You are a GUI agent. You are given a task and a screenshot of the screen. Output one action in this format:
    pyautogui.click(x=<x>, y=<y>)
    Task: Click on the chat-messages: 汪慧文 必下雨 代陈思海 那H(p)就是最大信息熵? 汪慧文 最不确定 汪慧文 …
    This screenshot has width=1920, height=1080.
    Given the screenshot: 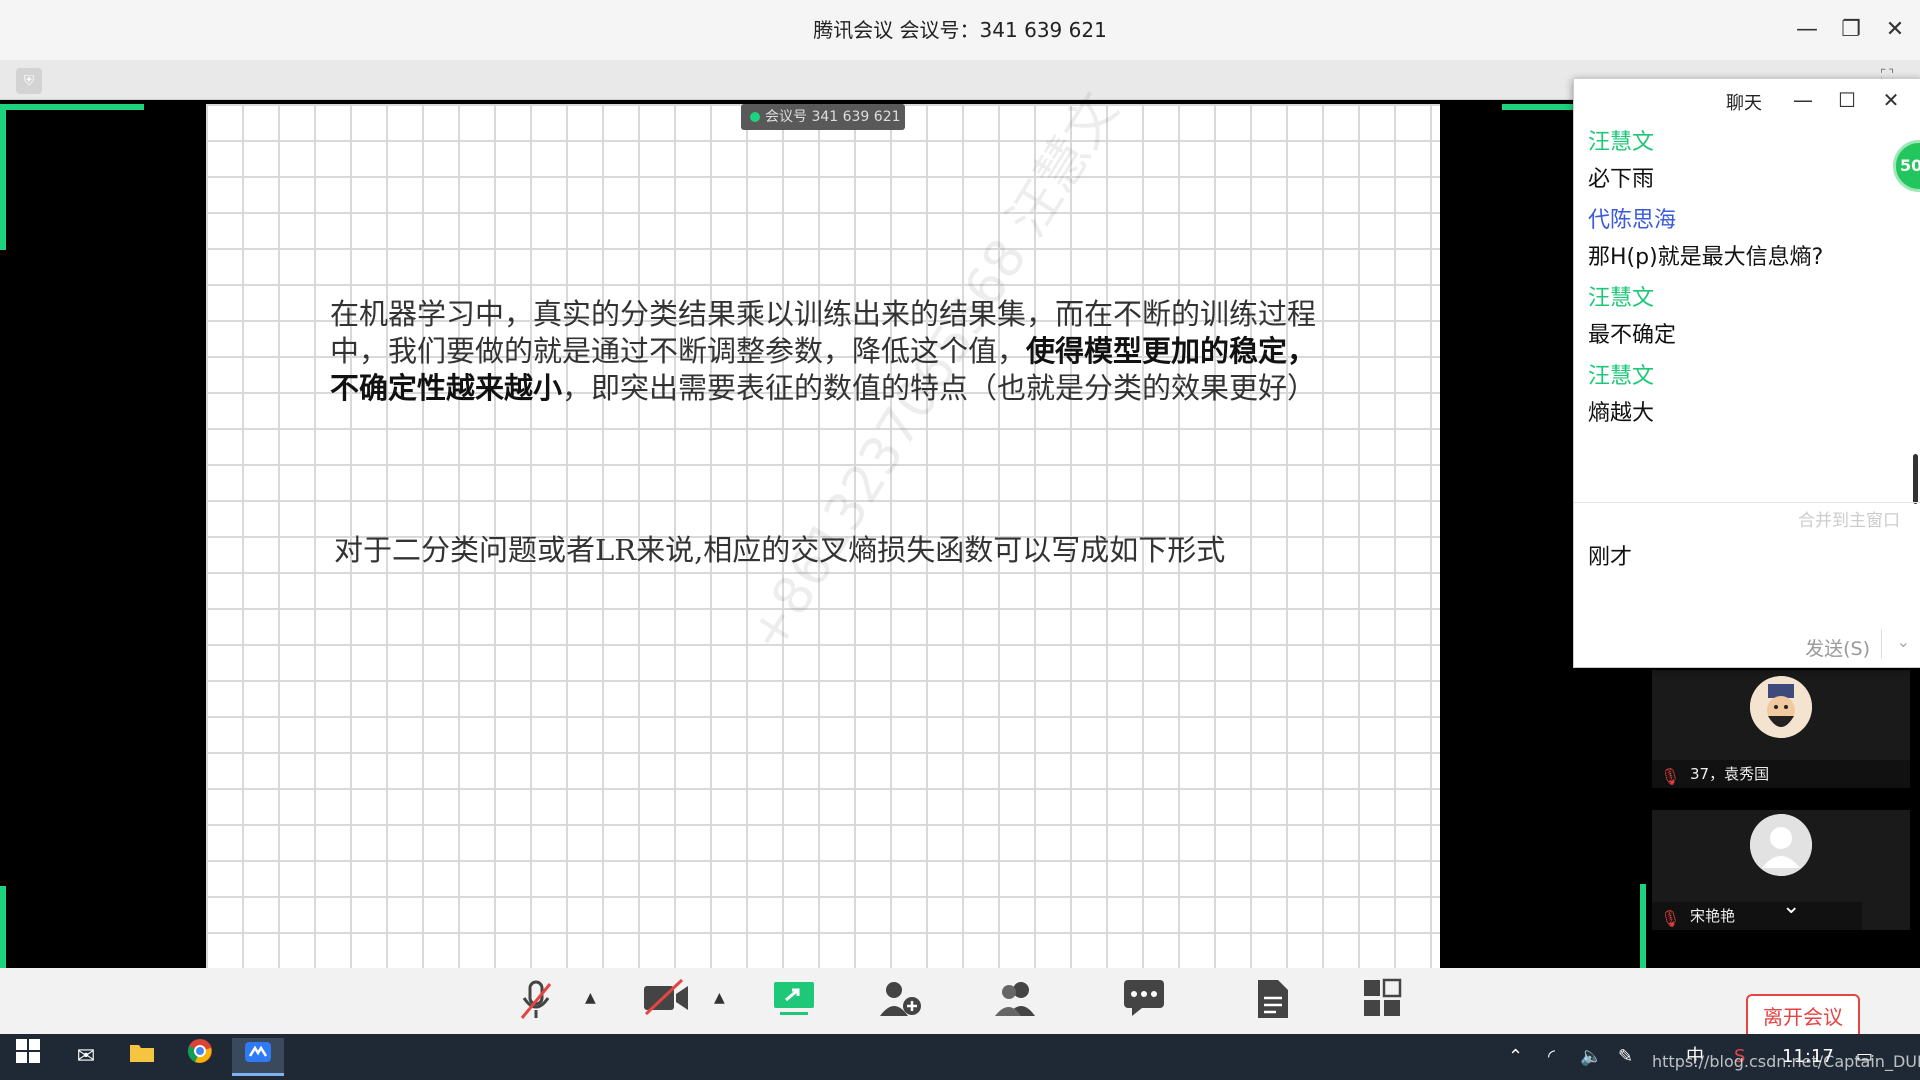 What is the action you would take?
    pyautogui.click(x=1738, y=279)
    